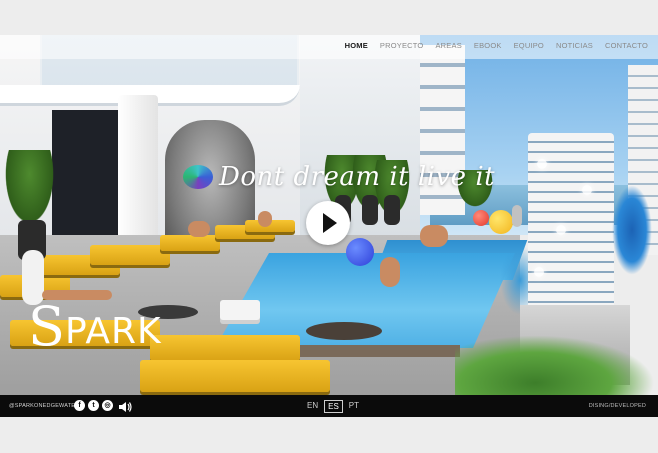 The height and width of the screenshot is (453, 658). What do you see at coordinates (356, 45) in the screenshot?
I see `nav-item-home: HOME` at bounding box center [356, 45].